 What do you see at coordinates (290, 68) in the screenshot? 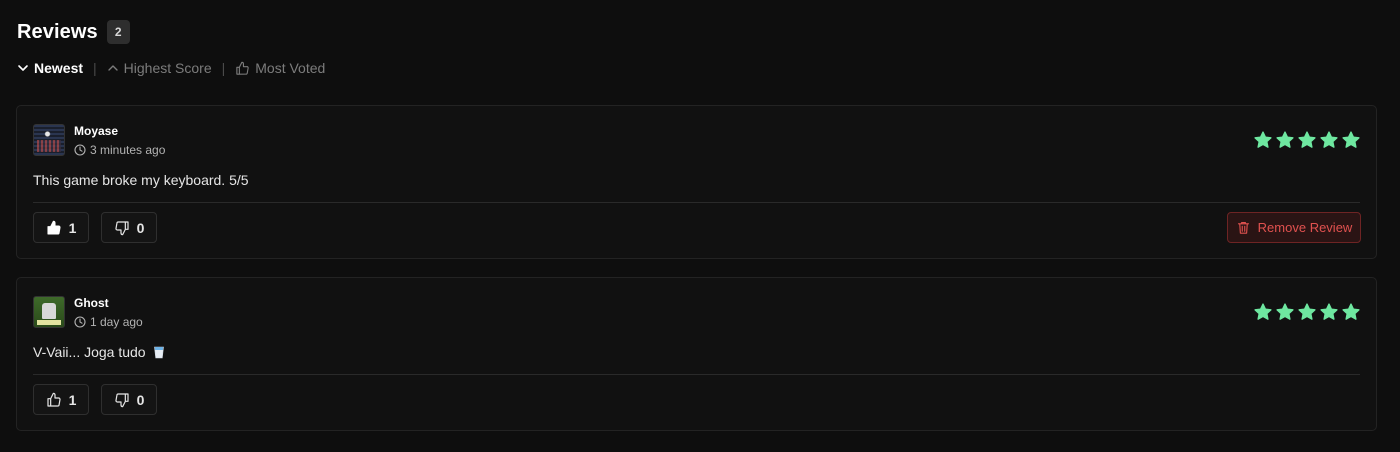
I see `sort-most-voted-label: Most Voted` at bounding box center [290, 68].